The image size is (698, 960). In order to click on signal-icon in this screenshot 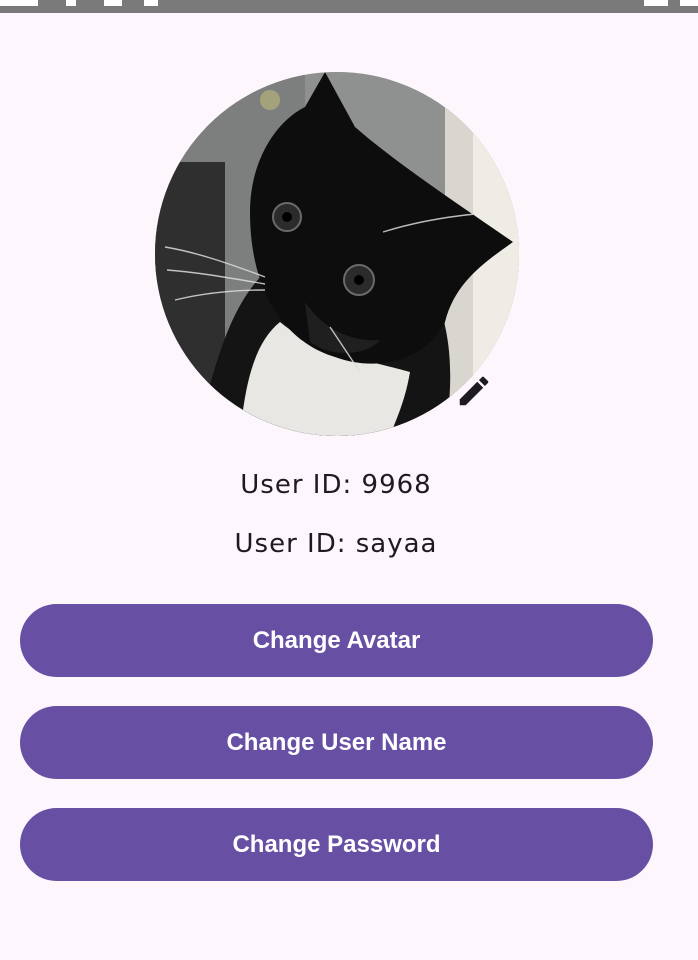, I will do `click(656, 3)`.